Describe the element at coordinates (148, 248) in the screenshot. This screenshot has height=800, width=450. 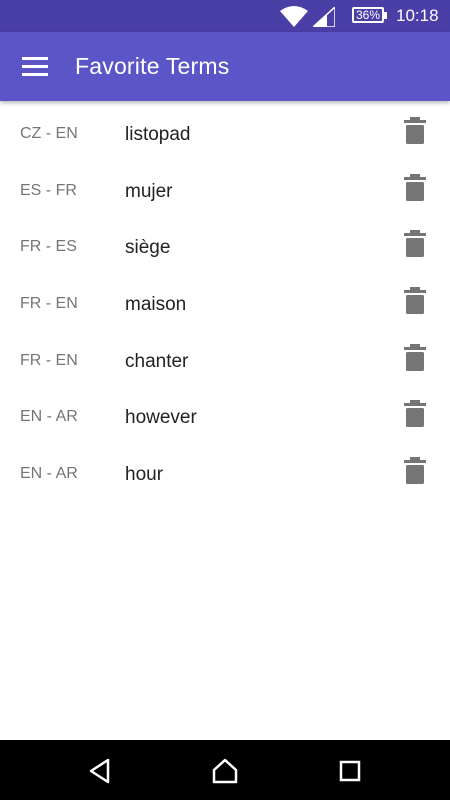
I see `term-word: siège` at that location.